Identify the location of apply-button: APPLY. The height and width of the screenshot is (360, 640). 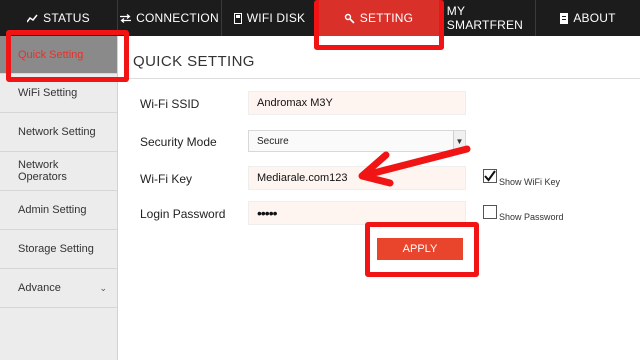
(420, 249).